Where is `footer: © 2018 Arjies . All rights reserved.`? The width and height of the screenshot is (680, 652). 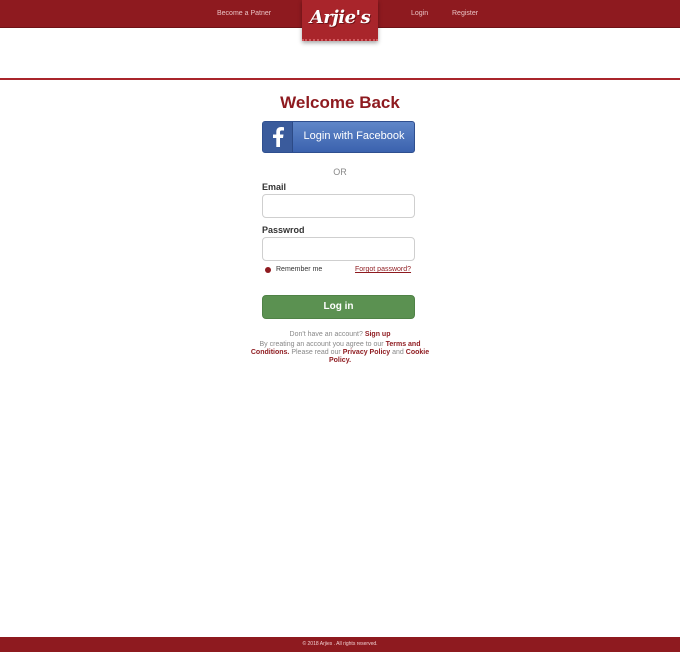 footer: © 2018 Arjies . All rights reserved. is located at coordinates (340, 644).